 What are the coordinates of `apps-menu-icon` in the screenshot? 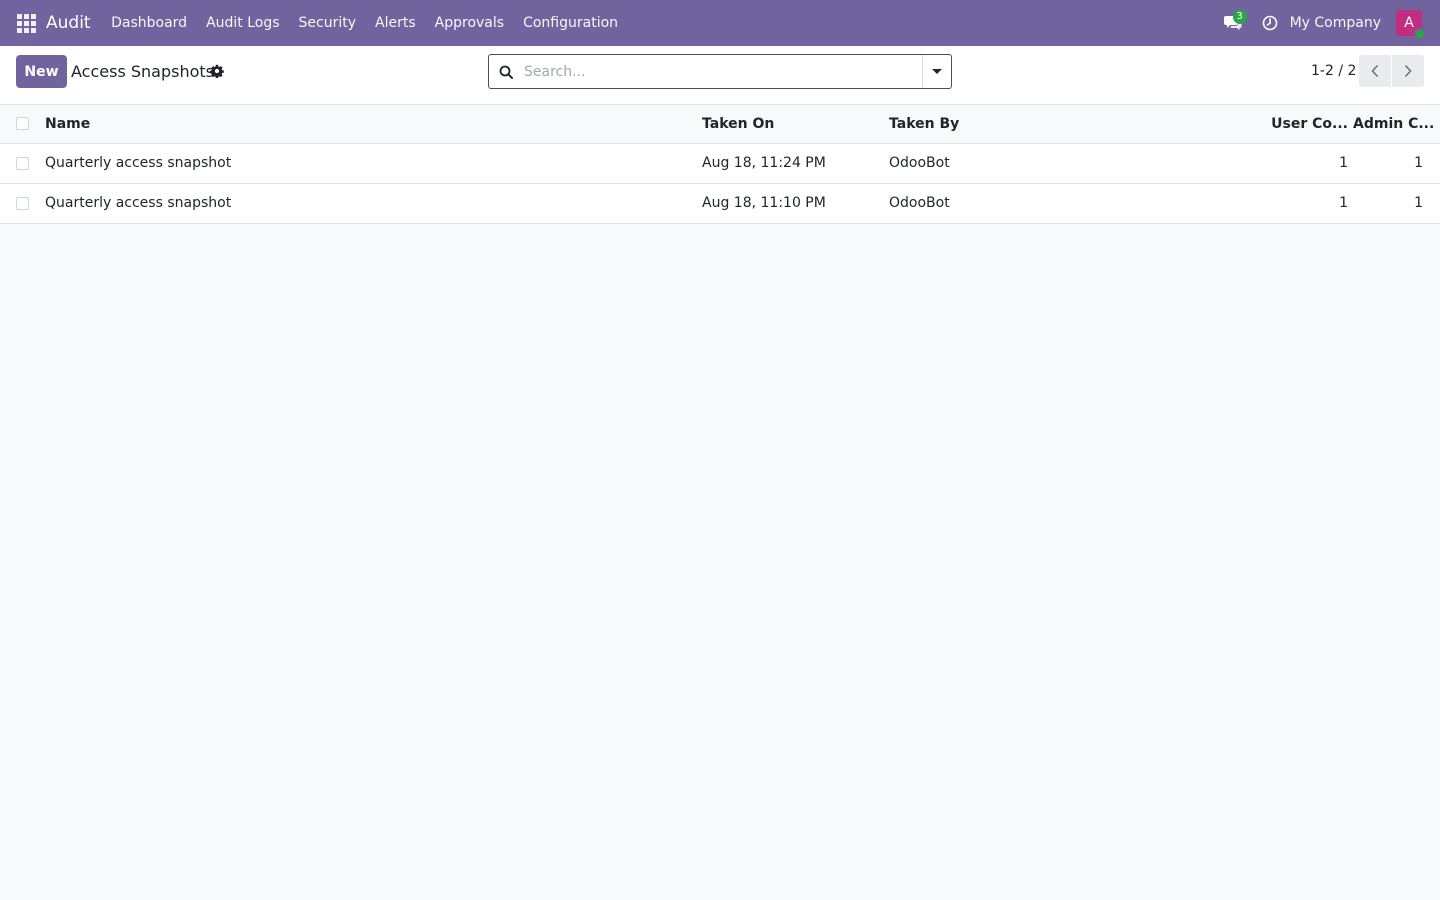 It's located at (26, 23).